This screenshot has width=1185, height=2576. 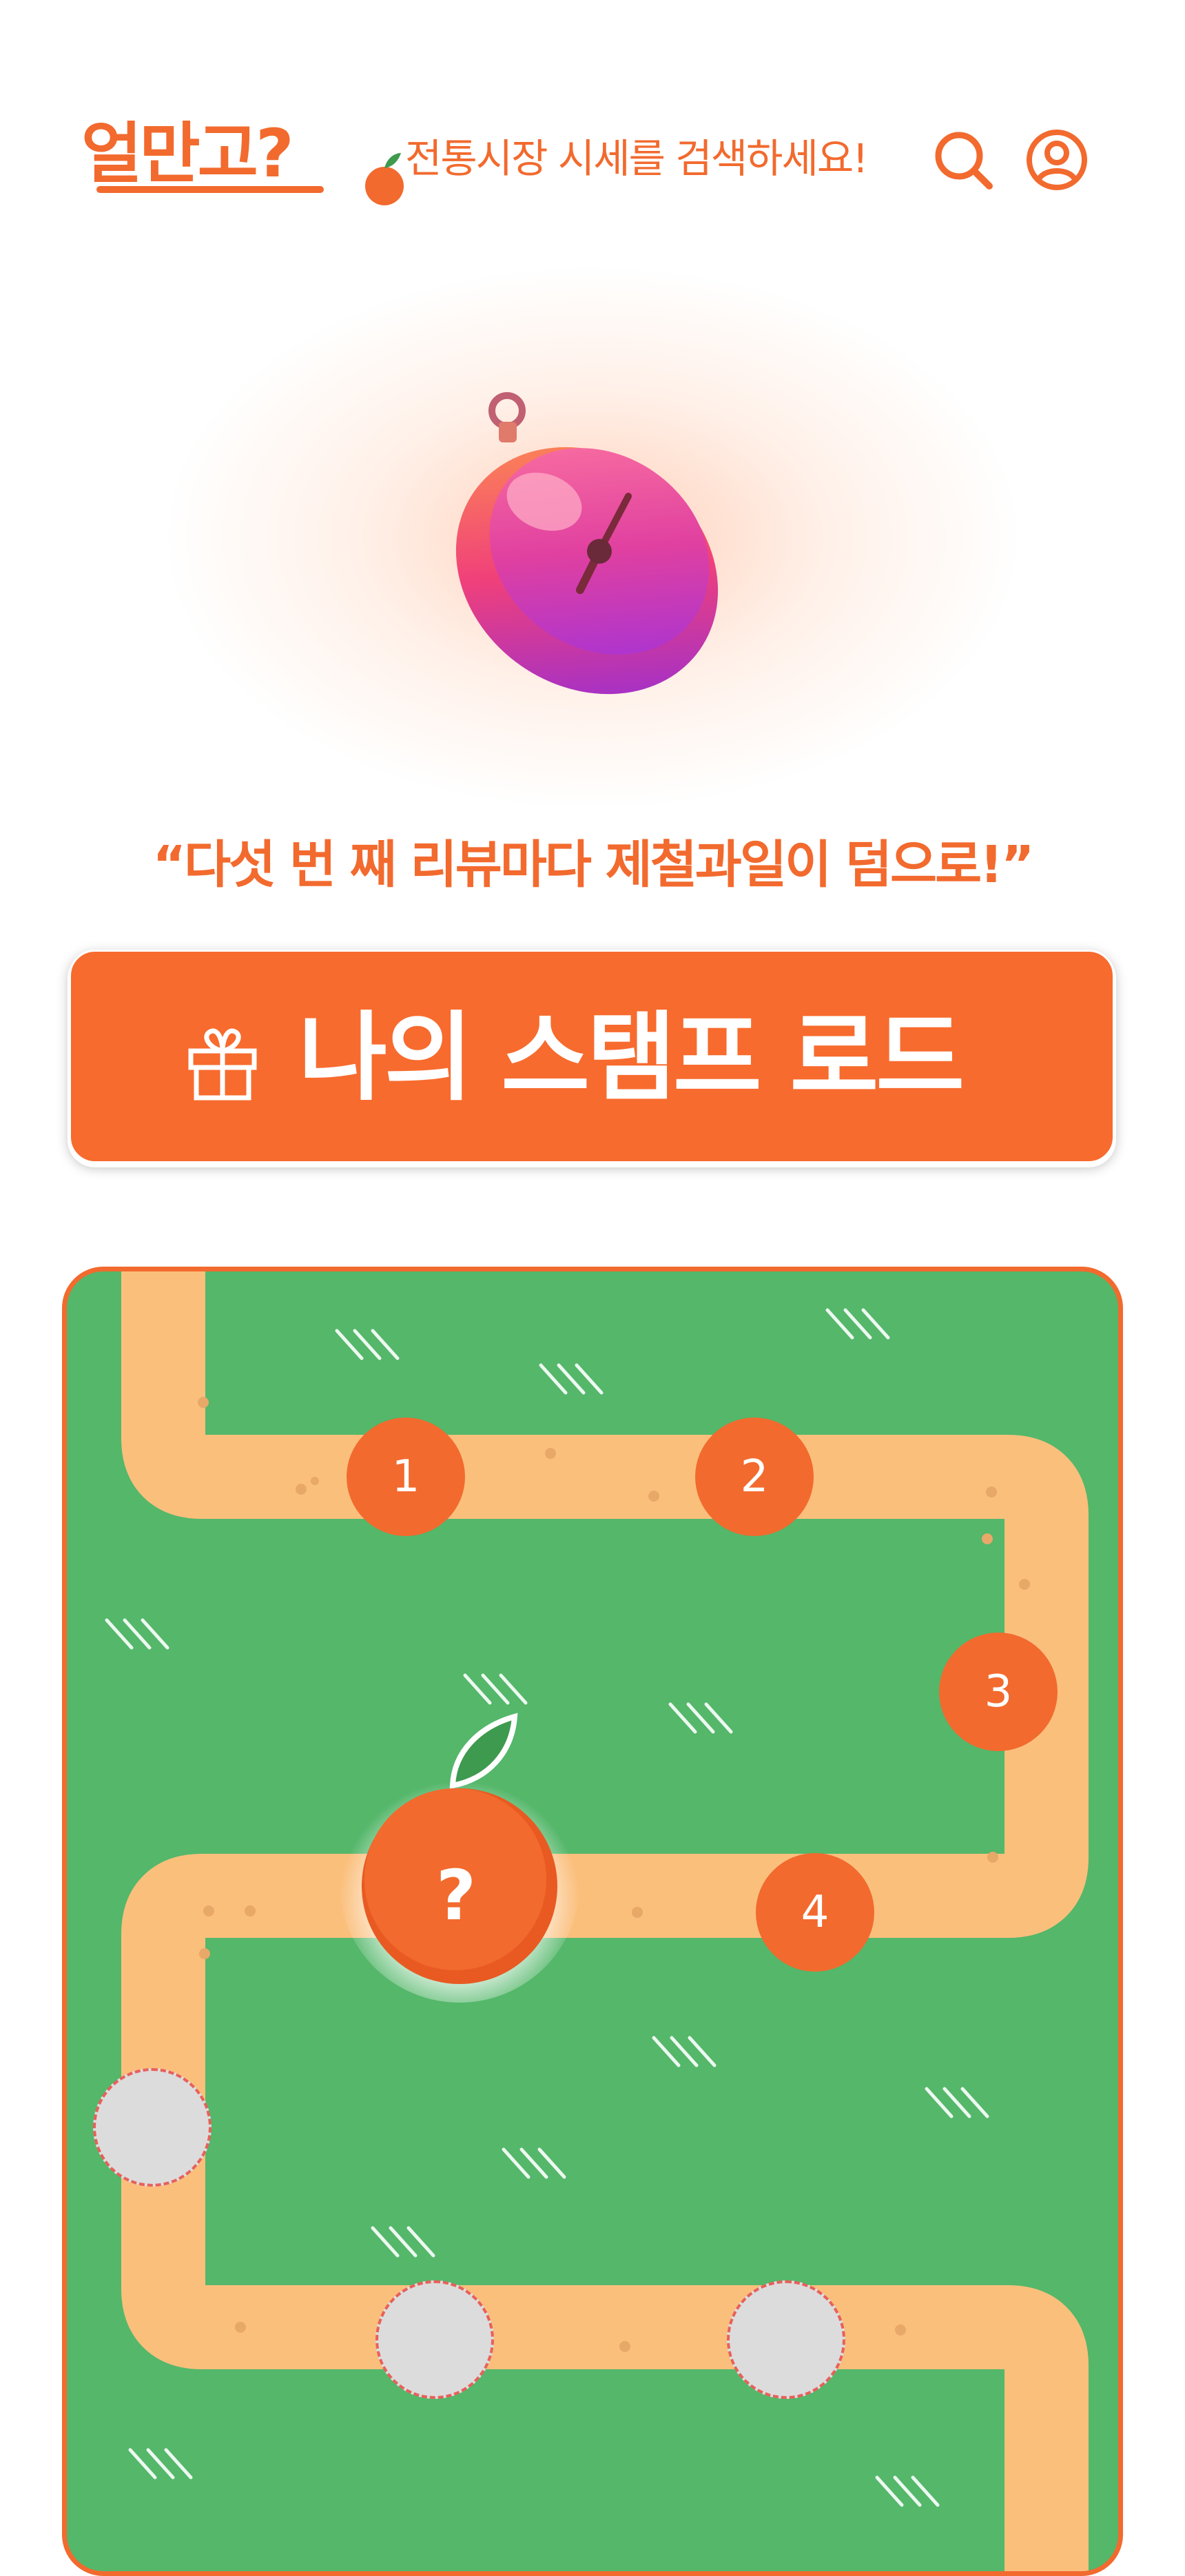 What do you see at coordinates (646, 158) in the screenshot?
I see `search-prompt: 전통시장 시세를 검색하세요!` at bounding box center [646, 158].